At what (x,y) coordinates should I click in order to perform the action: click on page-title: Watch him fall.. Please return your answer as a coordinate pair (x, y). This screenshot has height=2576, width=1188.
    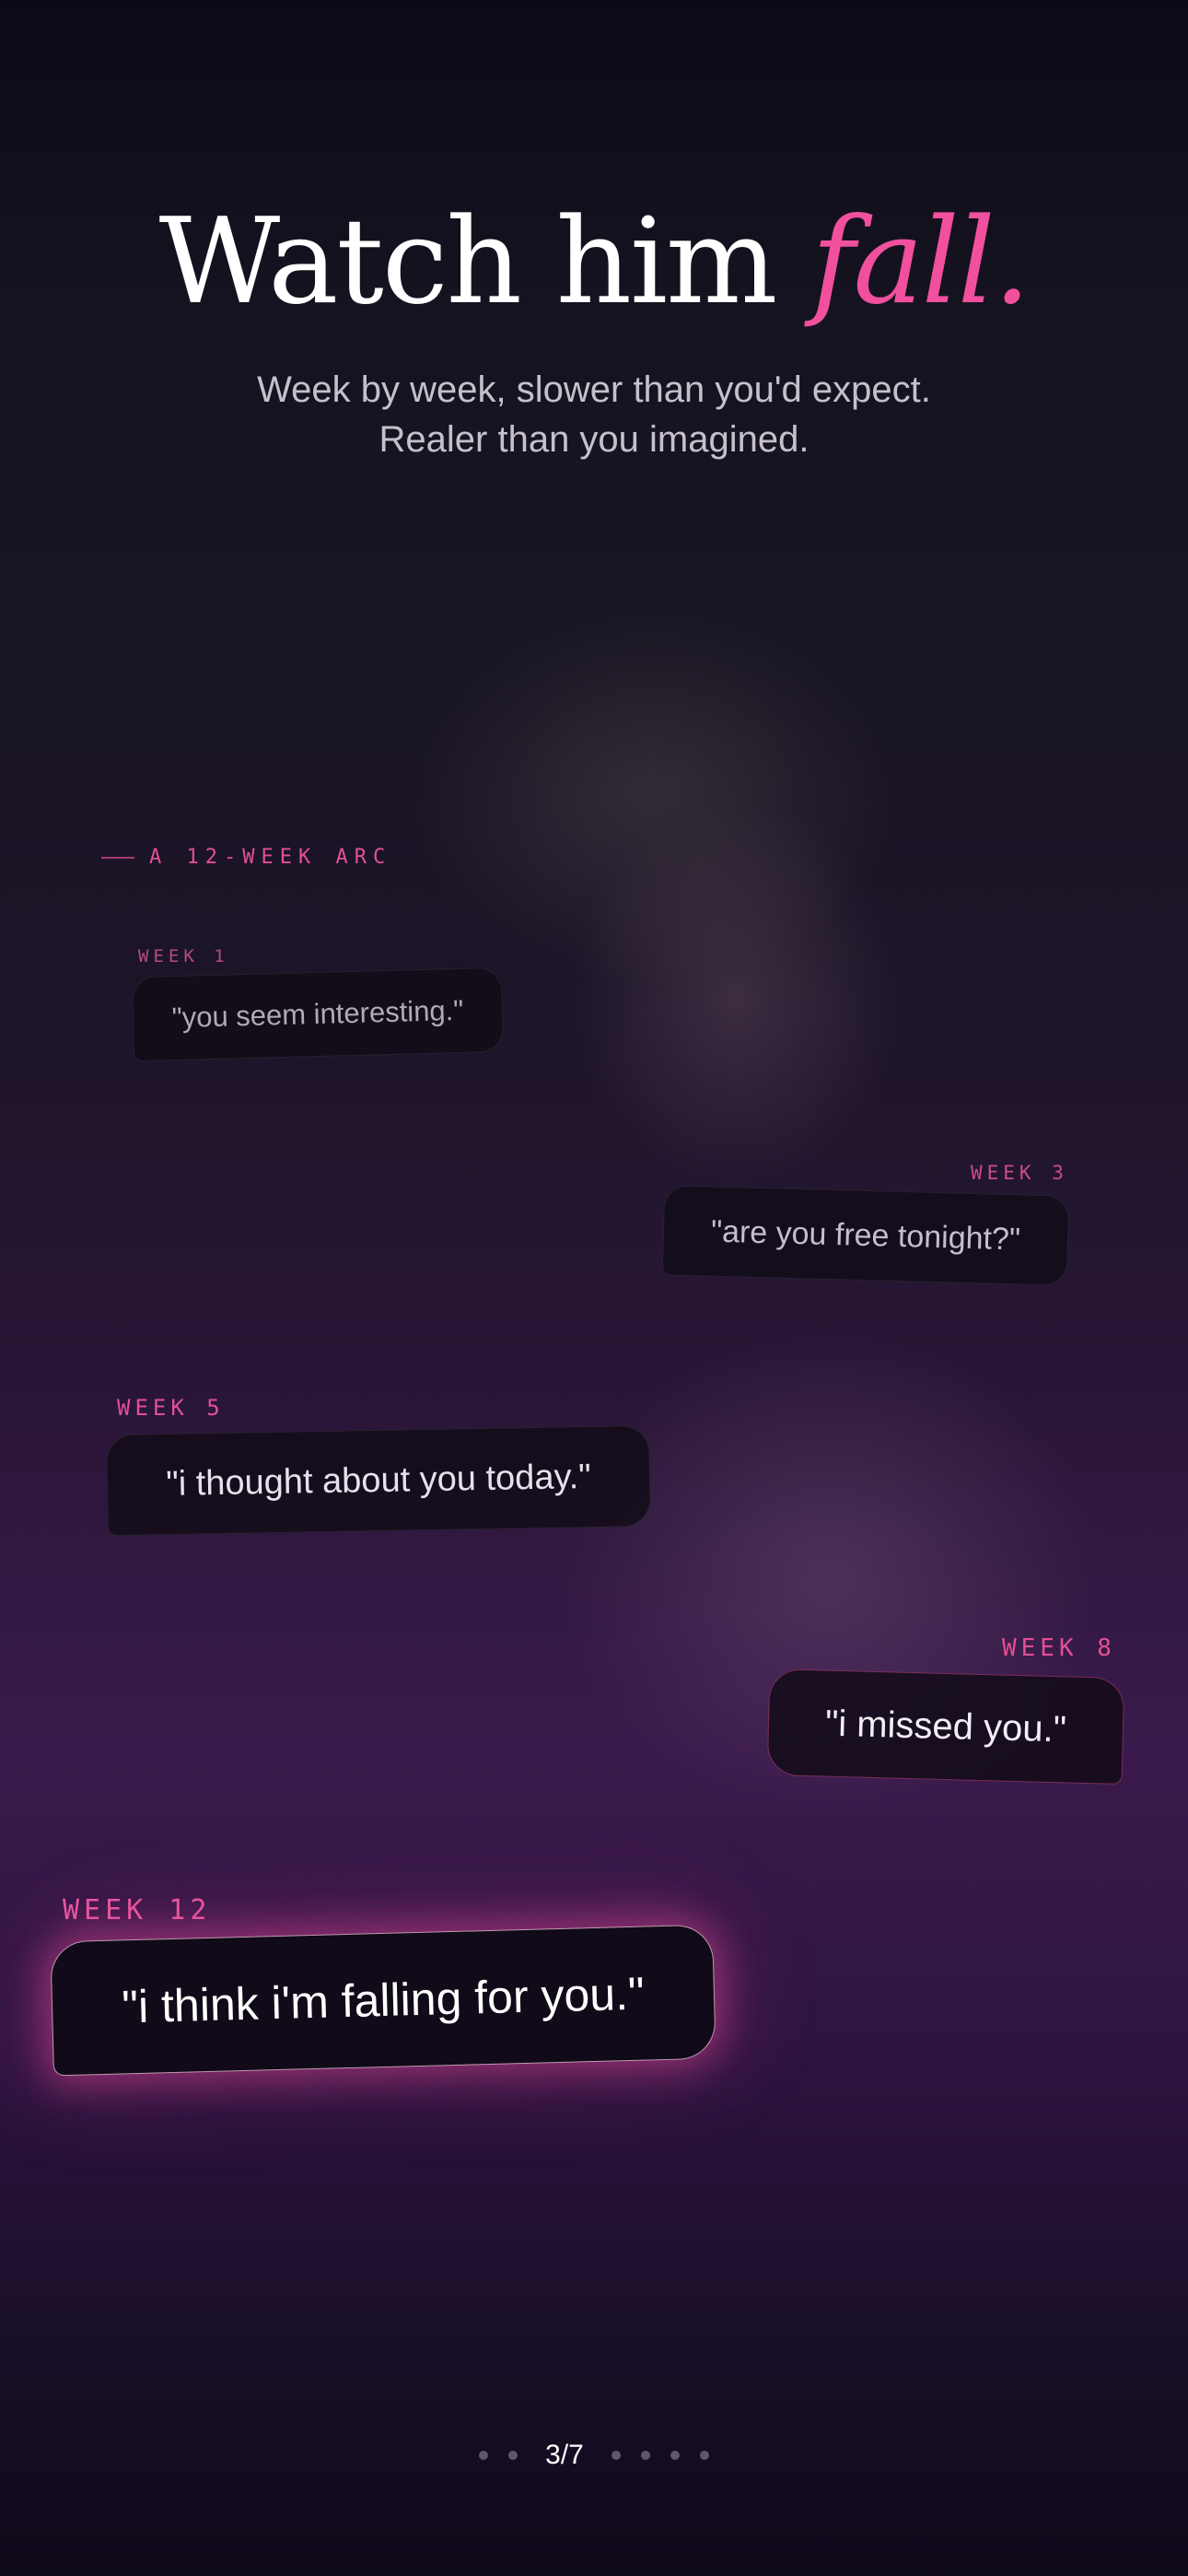
    Looking at the image, I should click on (594, 262).